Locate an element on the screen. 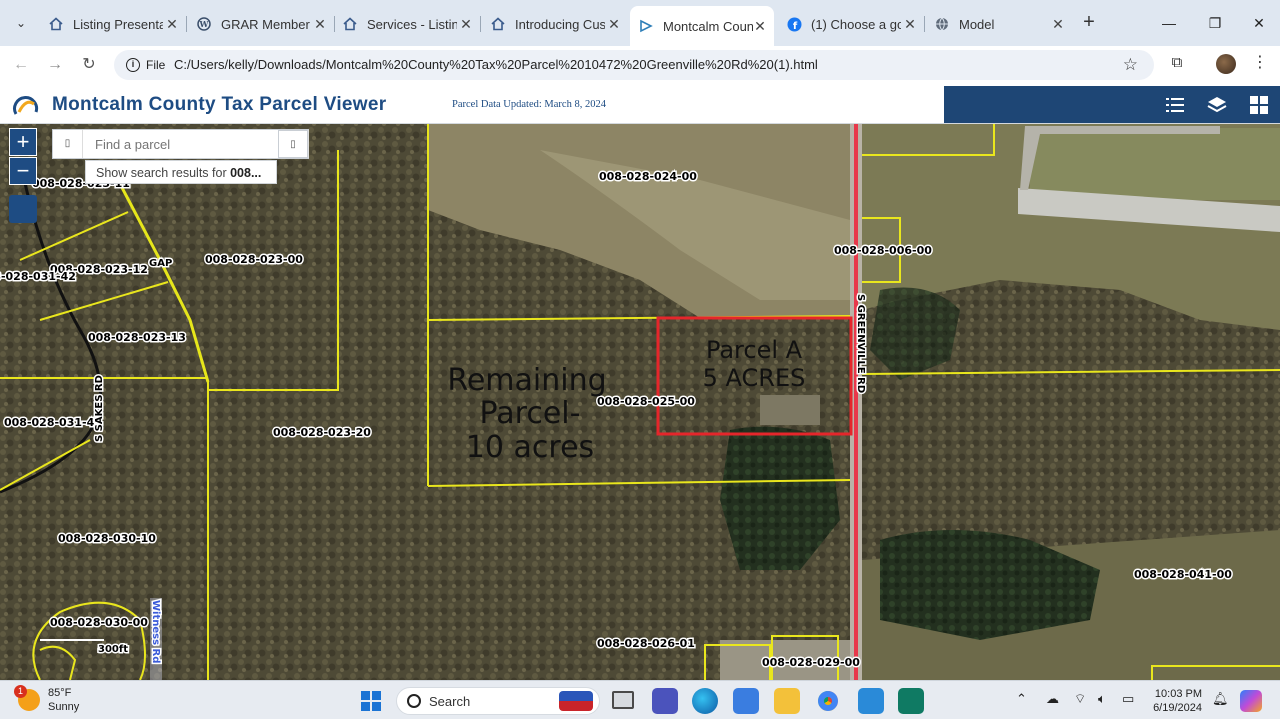  notification-badge: 1 is located at coordinates (20, 691).